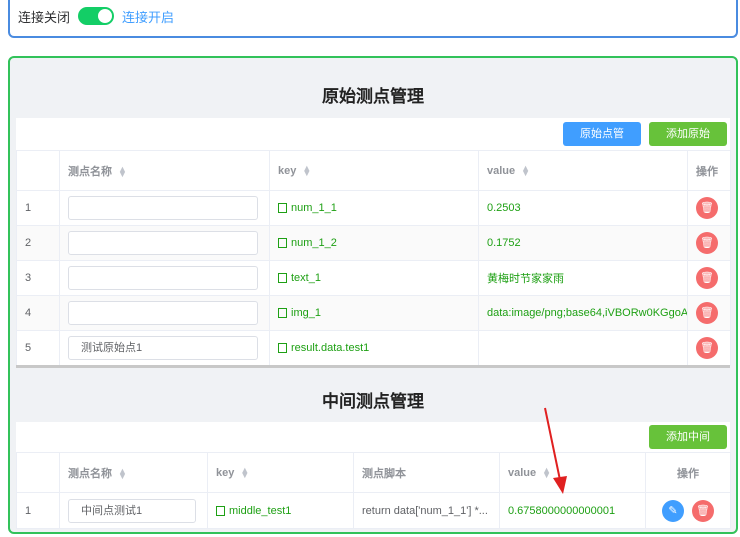 The height and width of the screenshot is (537, 740). Describe the element at coordinates (583, 348) in the screenshot. I see `value-text` at that location.